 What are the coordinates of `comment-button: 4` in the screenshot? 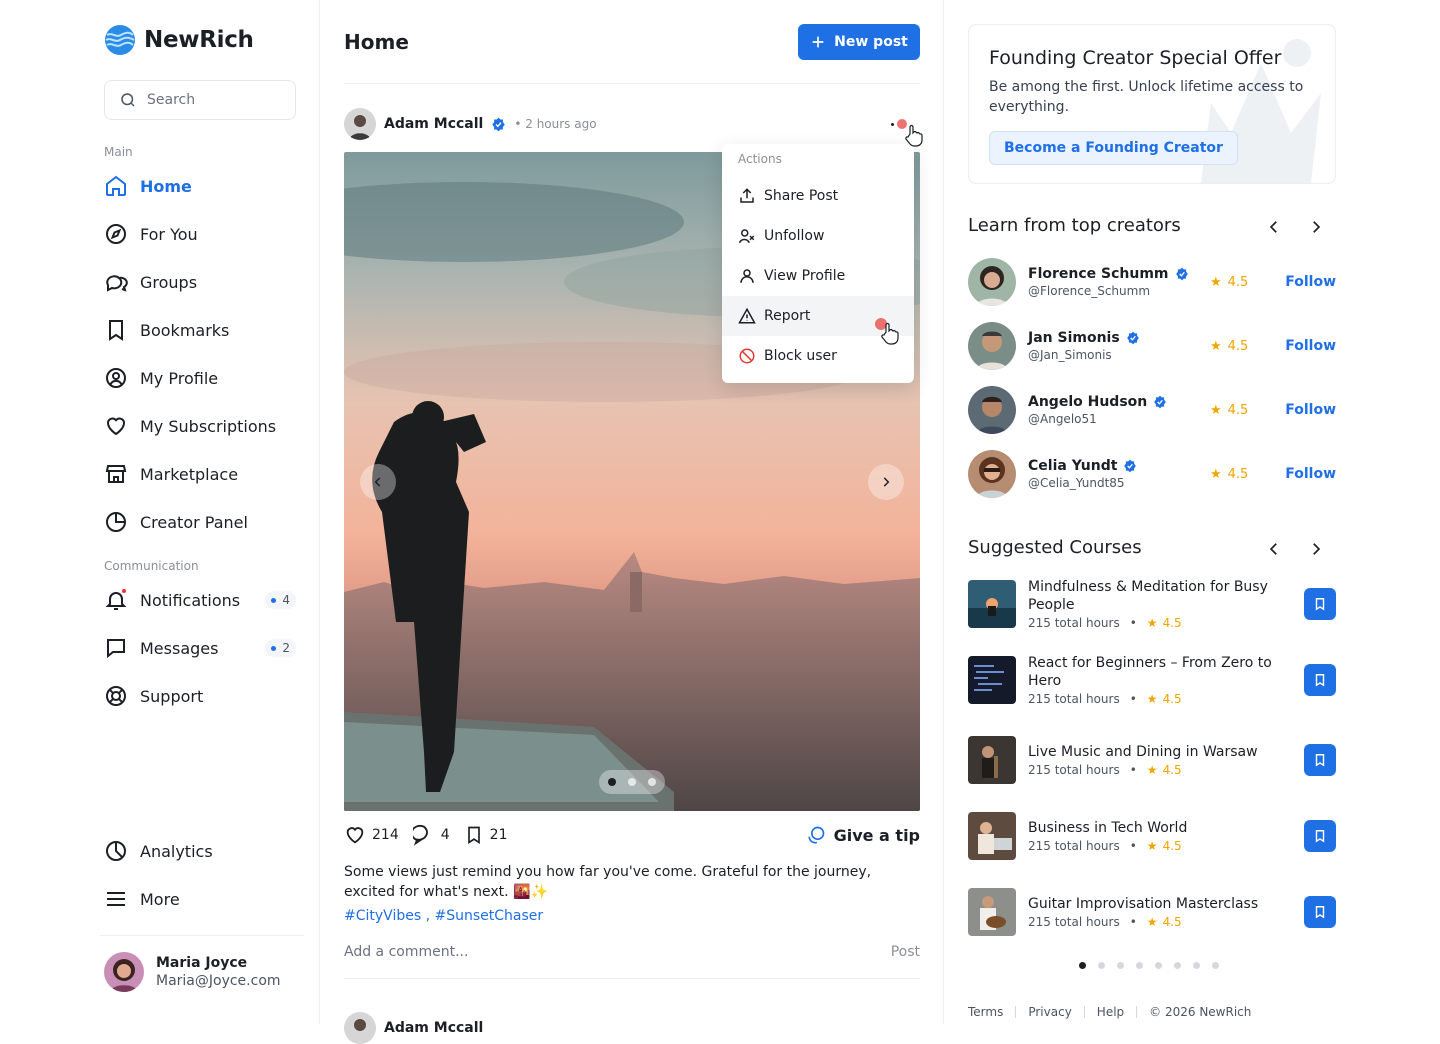 It's located at (431, 835).